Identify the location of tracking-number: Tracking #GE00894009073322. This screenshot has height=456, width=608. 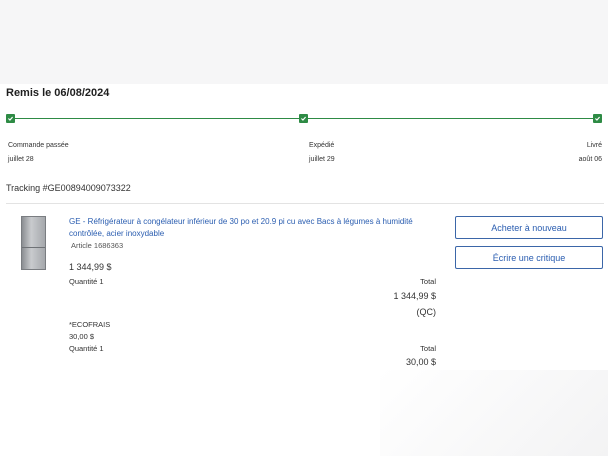
(68, 188).